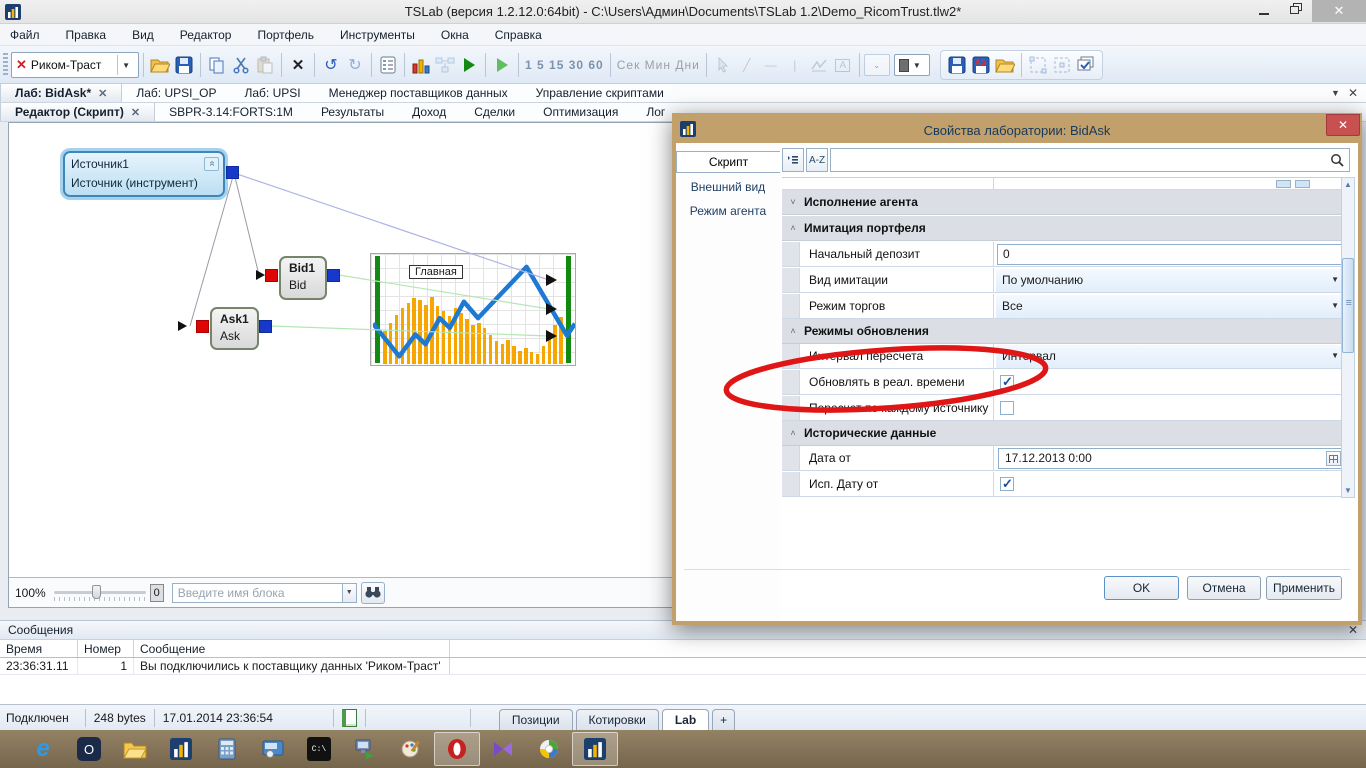  What do you see at coordinates (217, 65) in the screenshot?
I see `copy-button` at bounding box center [217, 65].